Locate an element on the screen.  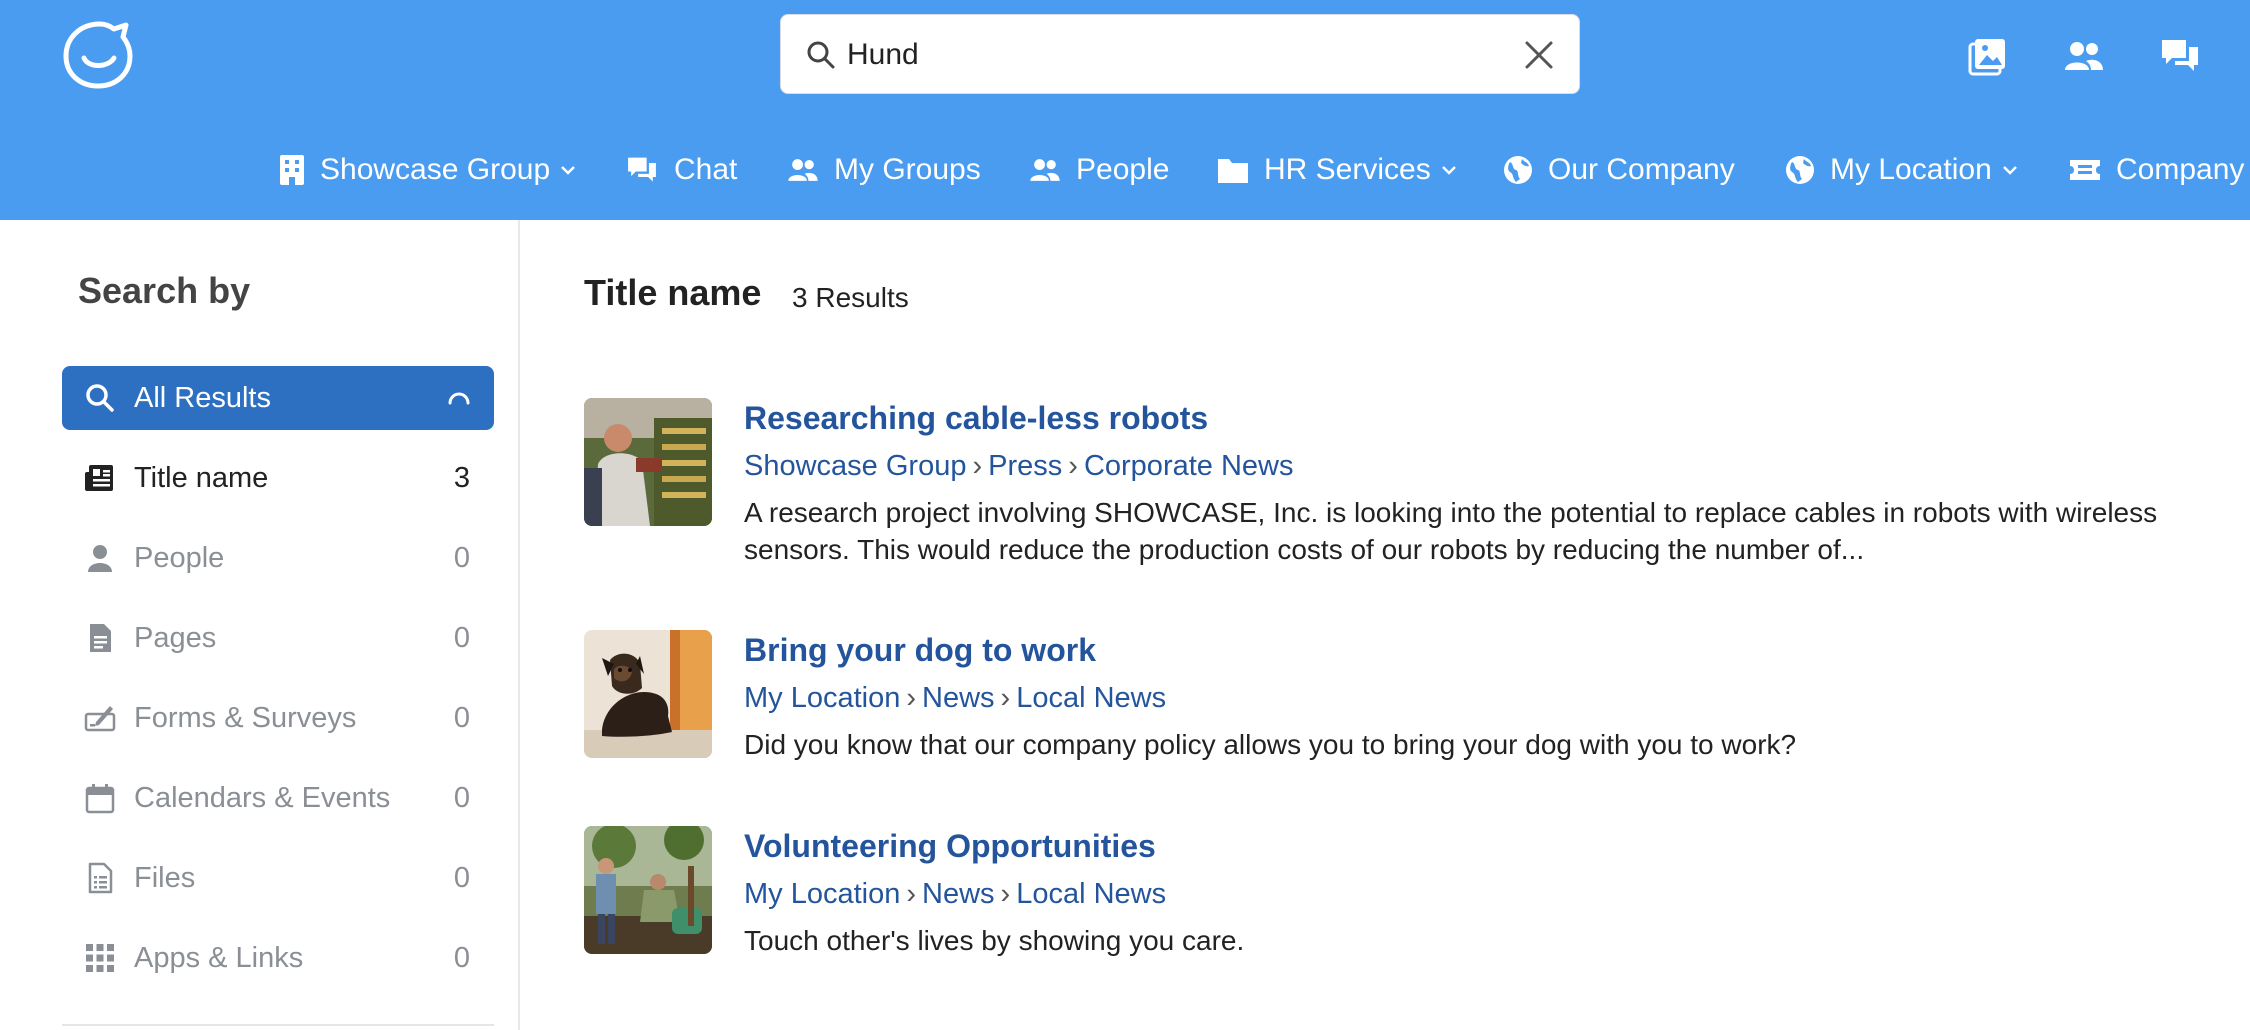
sidebar-title: Search by is located at coordinates (164, 290).